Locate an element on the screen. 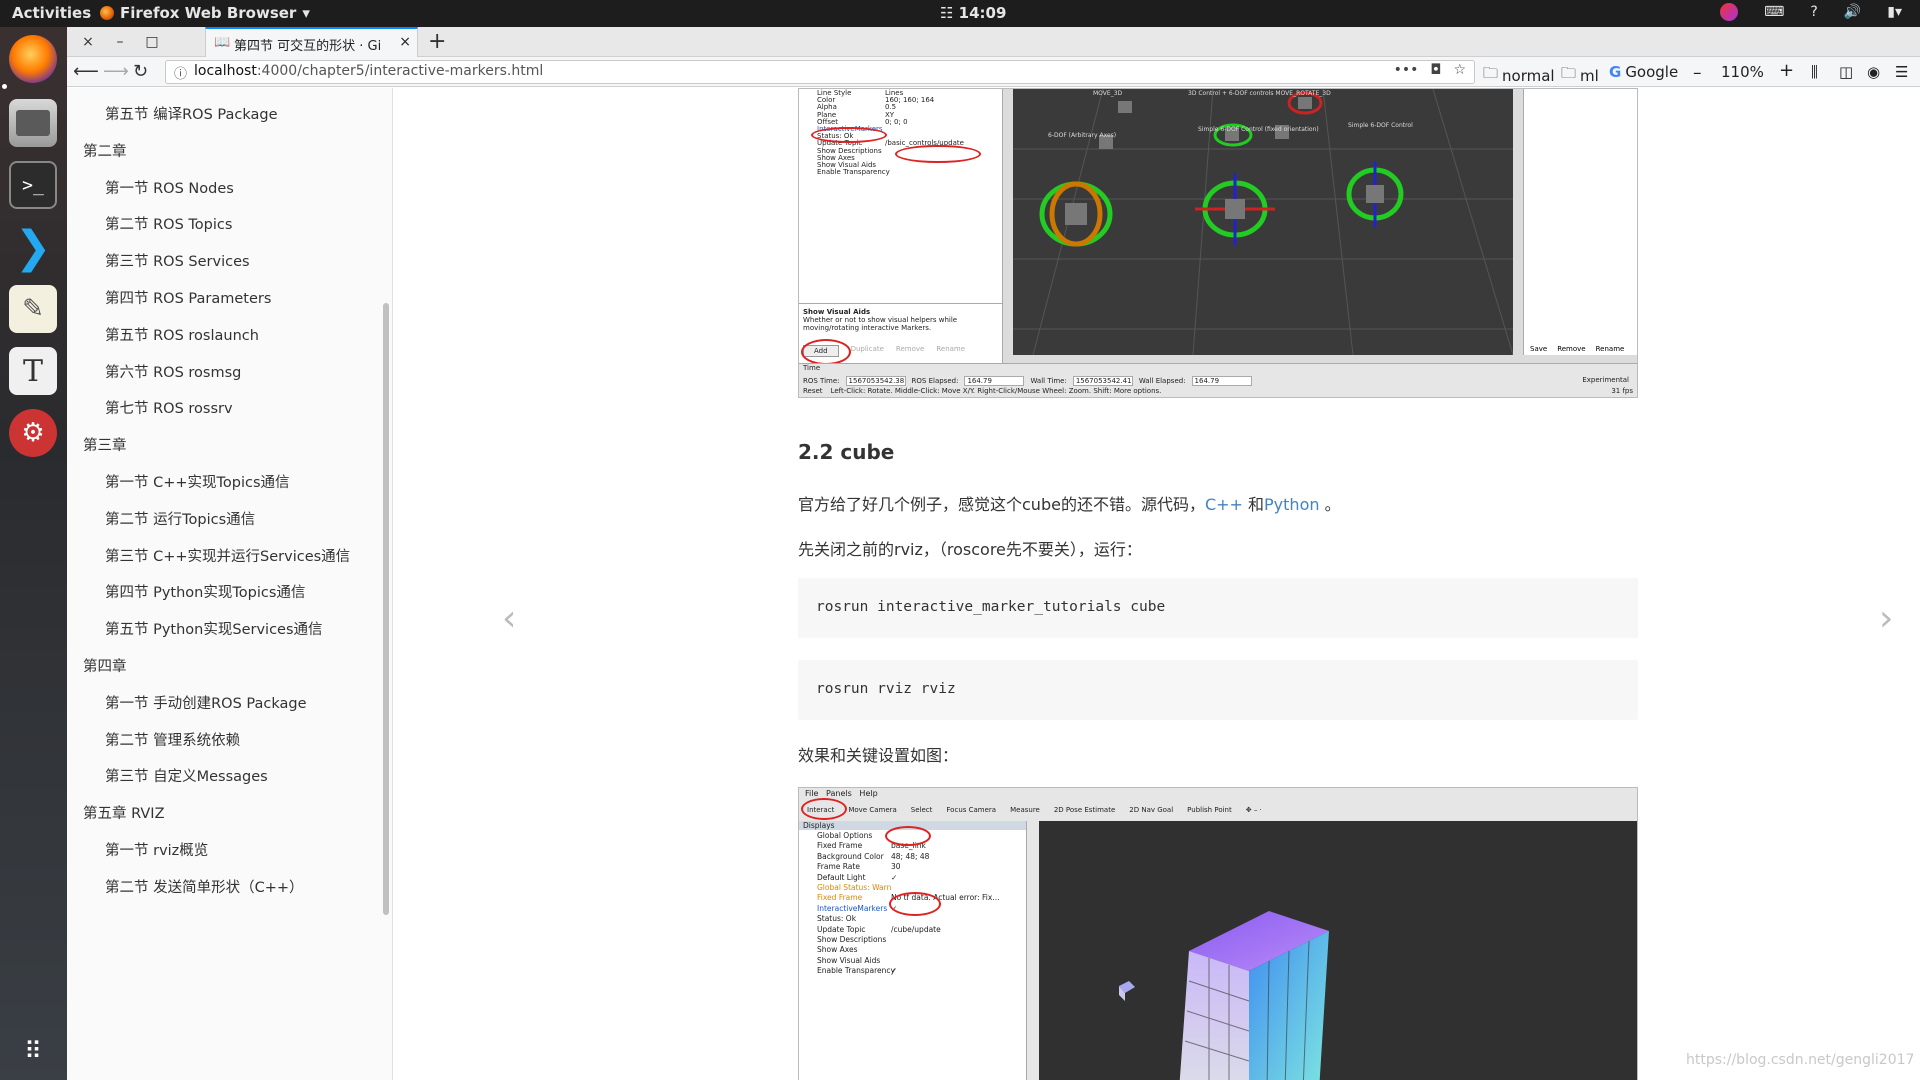 Image resolution: width=1920 pixels, height=1080 pixels. active-tab: 📖 第四节 可交互的形状 · Gi × is located at coordinates (311, 42).